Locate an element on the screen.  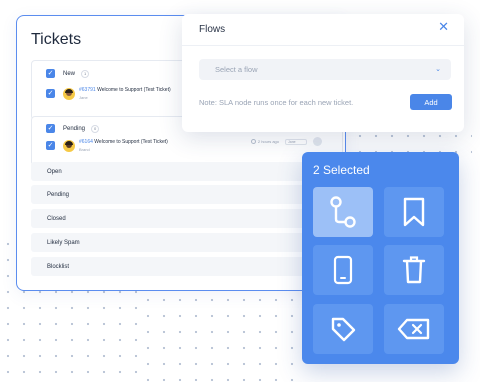
tablet-icon is located at coordinates (343, 270).